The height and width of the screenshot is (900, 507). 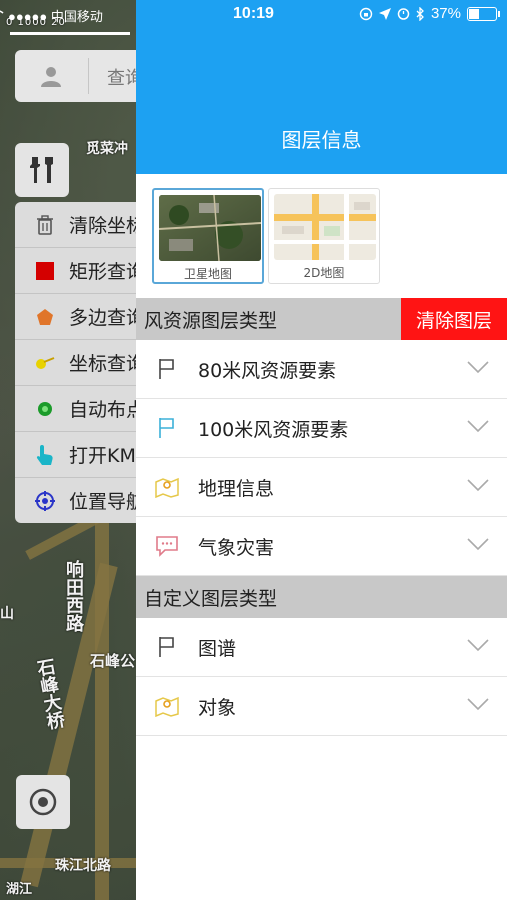 I want to click on bluetooth-icon, so click(x=420, y=13).